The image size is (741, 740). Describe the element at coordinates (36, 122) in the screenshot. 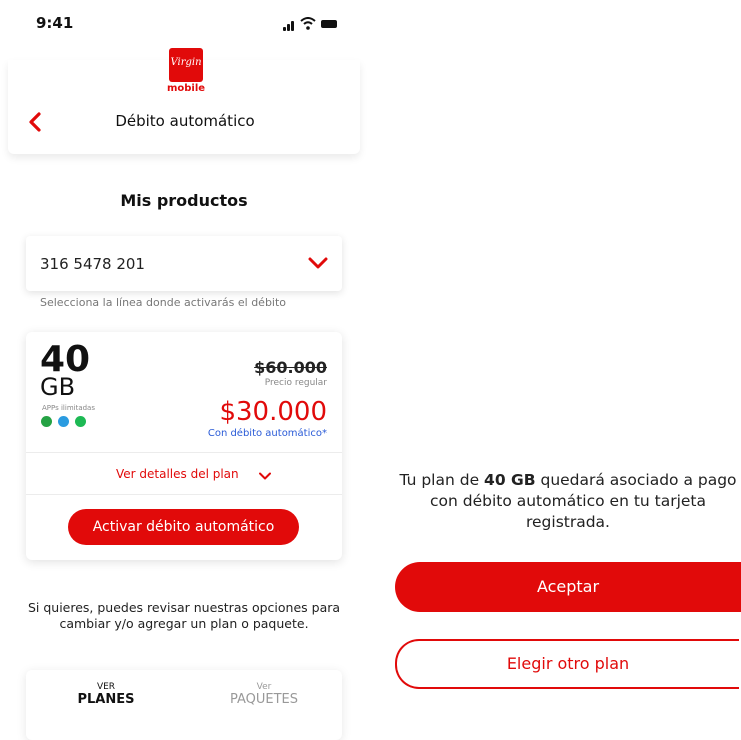

I see `back-arrow-icon` at that location.